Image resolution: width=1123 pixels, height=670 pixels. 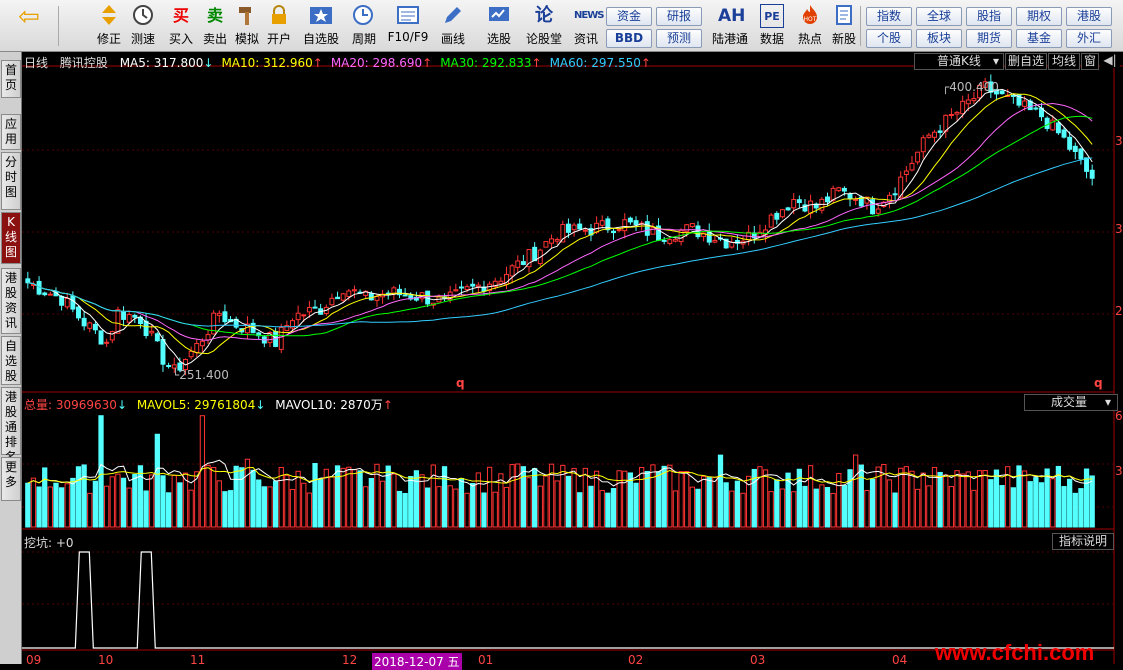 What do you see at coordinates (143, 27) in the screenshot?
I see `test-button: 测速` at bounding box center [143, 27].